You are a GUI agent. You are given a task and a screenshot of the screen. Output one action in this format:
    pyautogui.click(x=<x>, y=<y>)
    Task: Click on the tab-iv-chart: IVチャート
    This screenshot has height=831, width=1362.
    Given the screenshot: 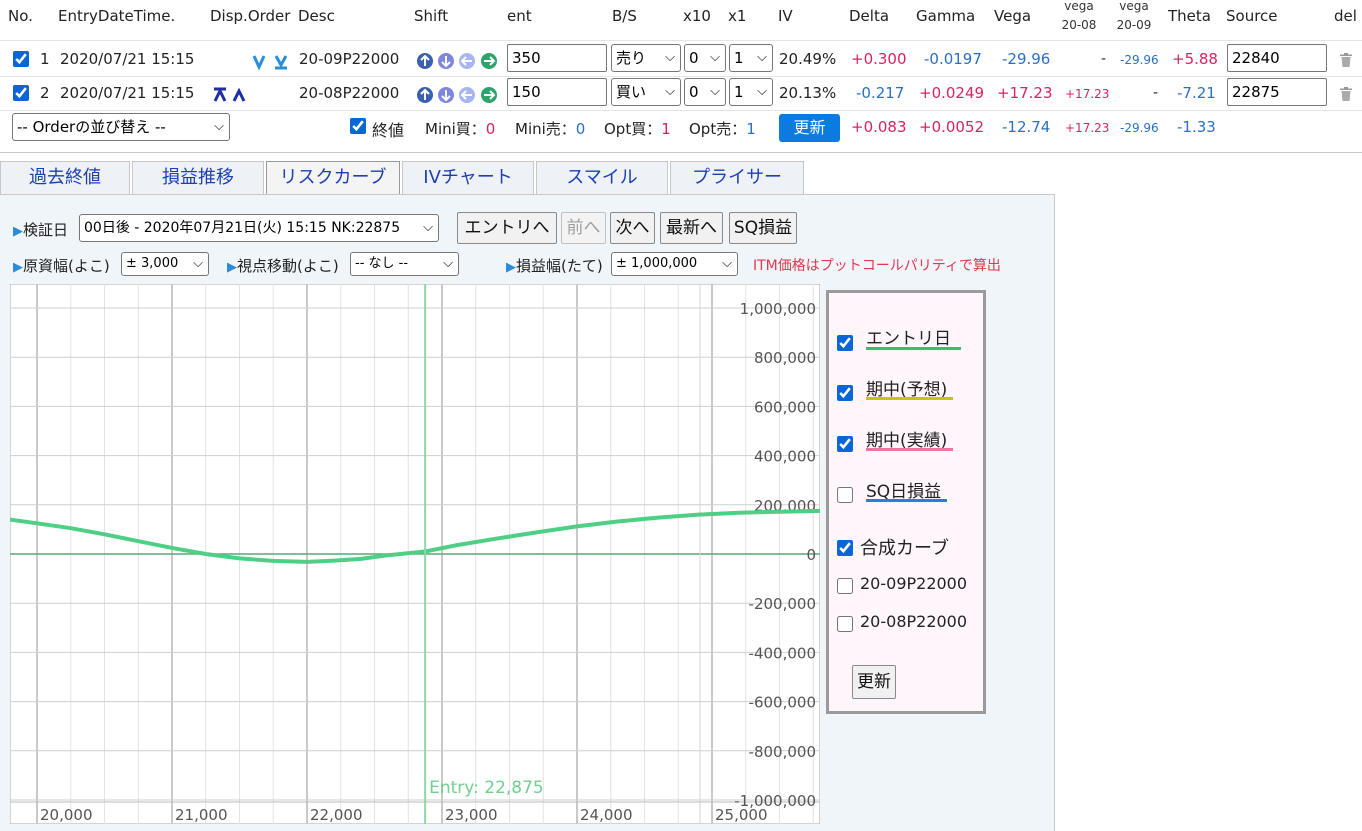 What is the action you would take?
    pyautogui.click(x=468, y=177)
    